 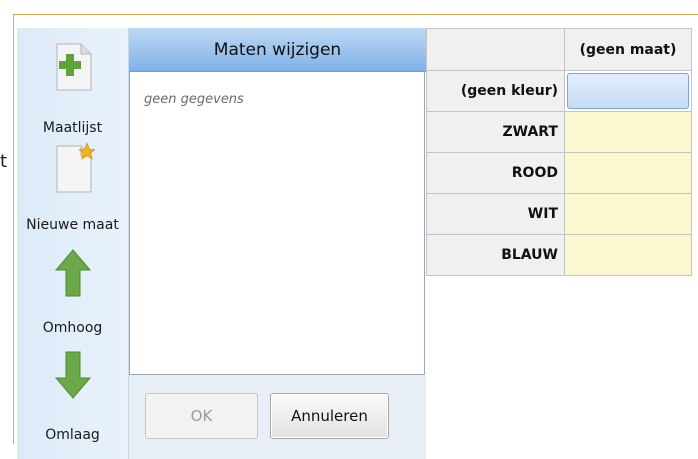 What do you see at coordinates (329, 416) in the screenshot?
I see `cancel-button: Annuleren` at bounding box center [329, 416].